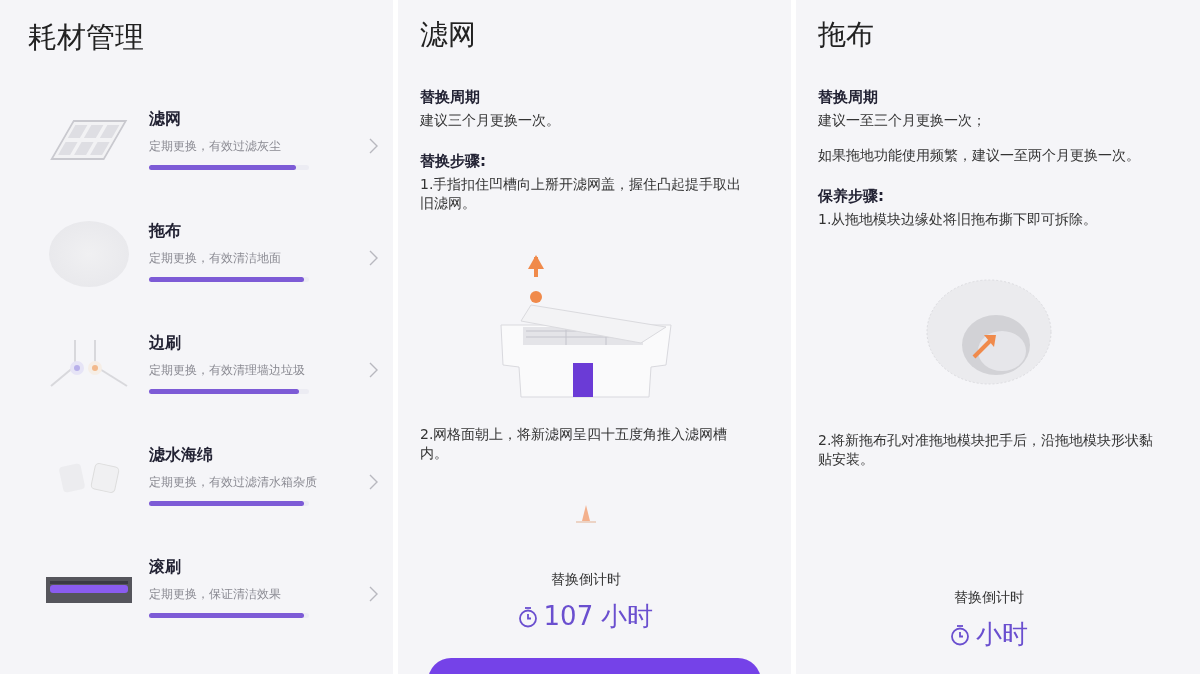  What do you see at coordinates (165, 231) in the screenshot?
I see `item-name: 拖布` at bounding box center [165, 231].